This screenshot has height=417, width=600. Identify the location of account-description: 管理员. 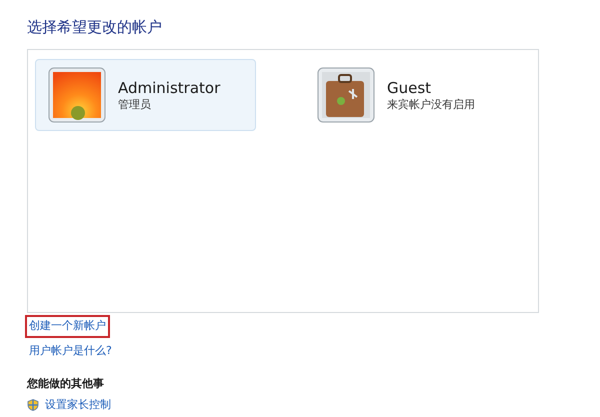
(135, 105).